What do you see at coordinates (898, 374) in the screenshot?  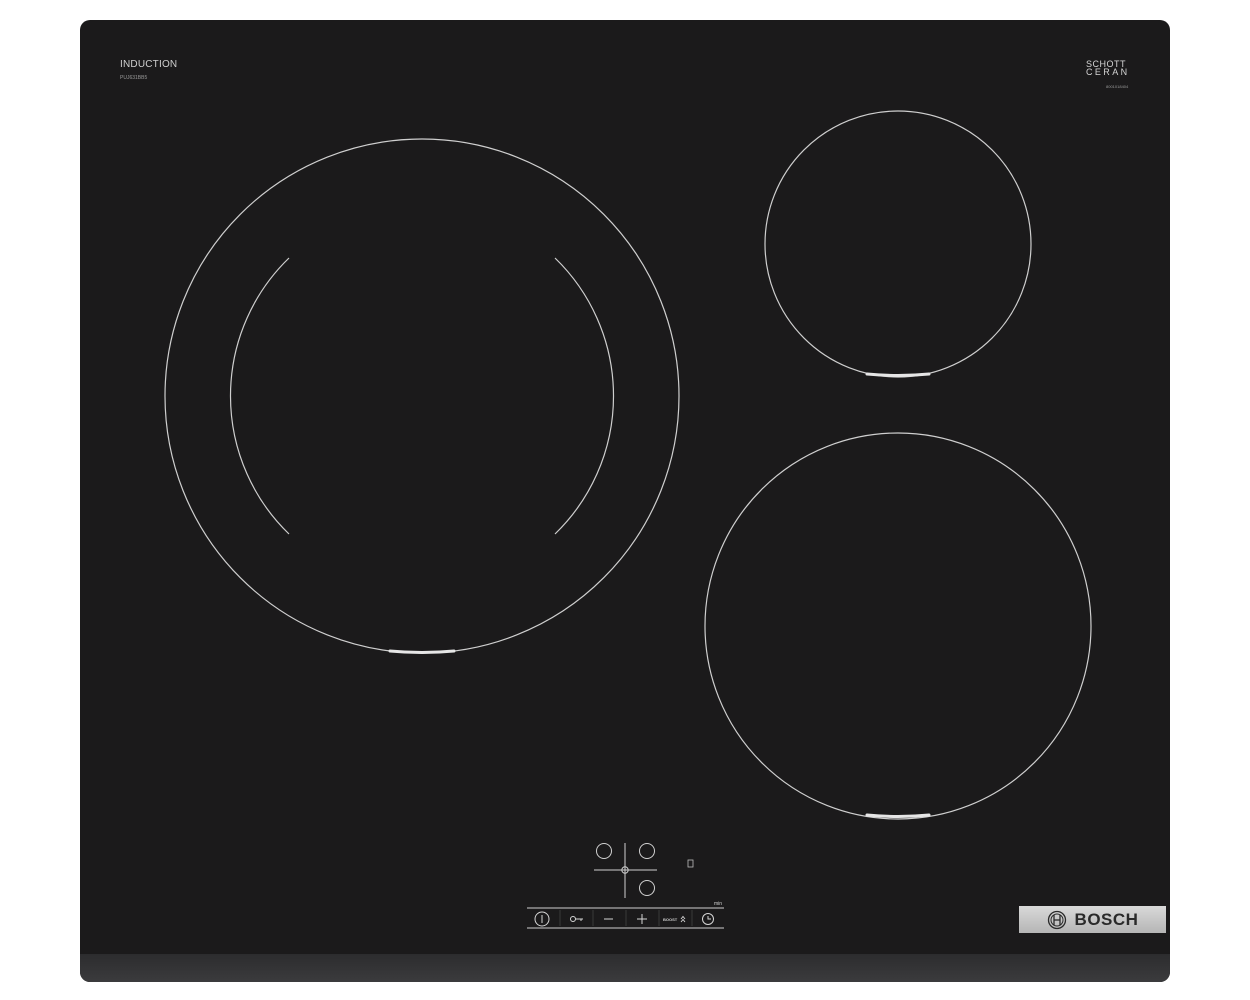 I see `small-zone-indicator` at bounding box center [898, 374].